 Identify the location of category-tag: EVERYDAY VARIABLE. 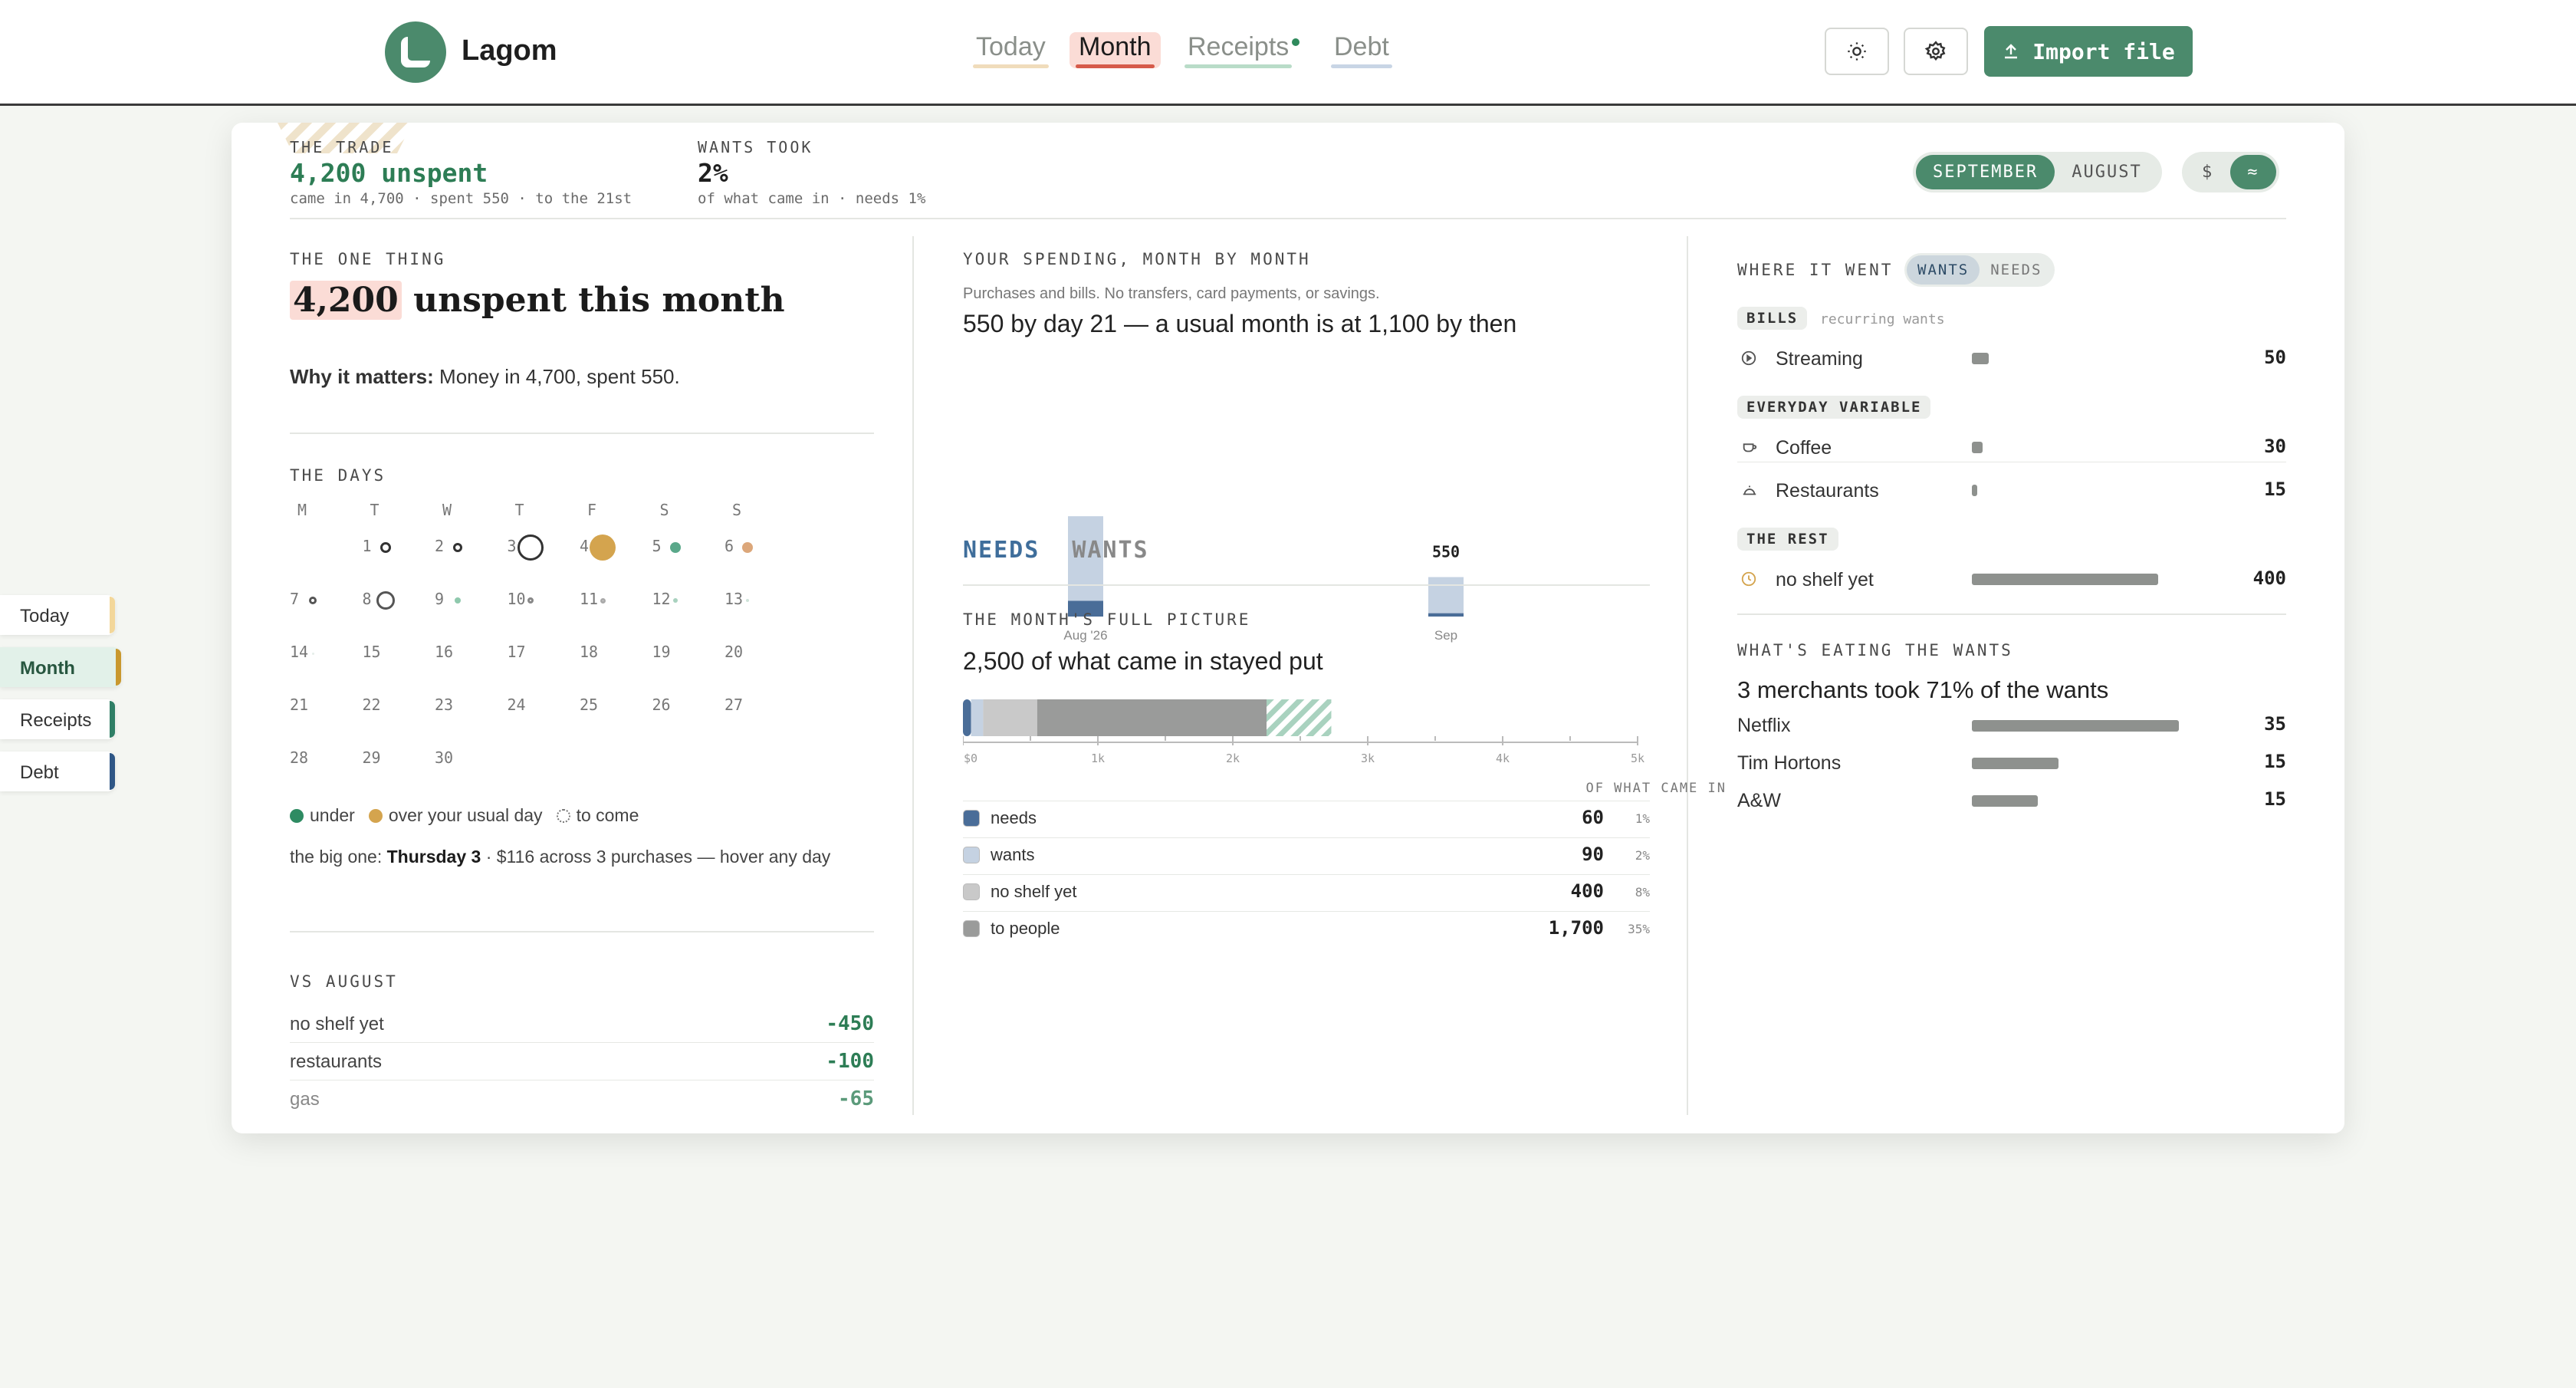
(1834, 407).